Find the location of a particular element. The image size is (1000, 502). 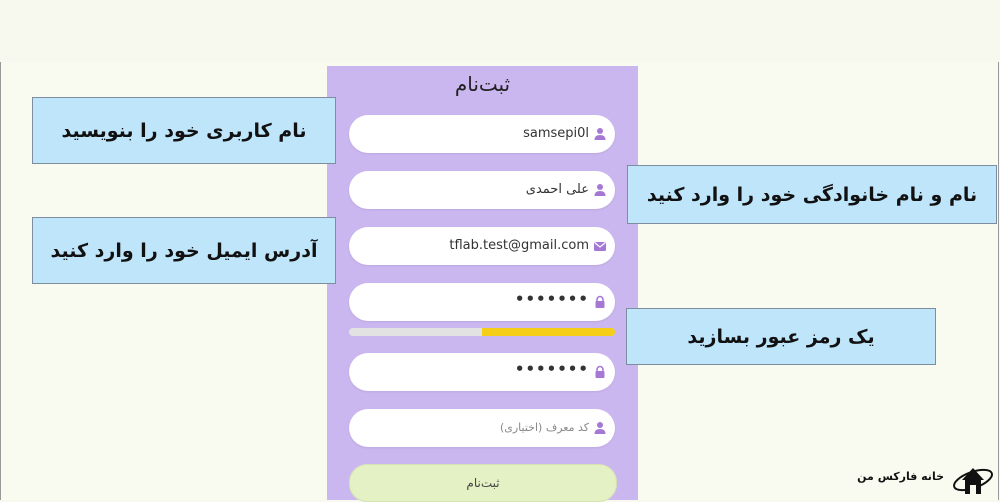

referral-code-field: کد معرف (اختیاری) is located at coordinates (482, 428).